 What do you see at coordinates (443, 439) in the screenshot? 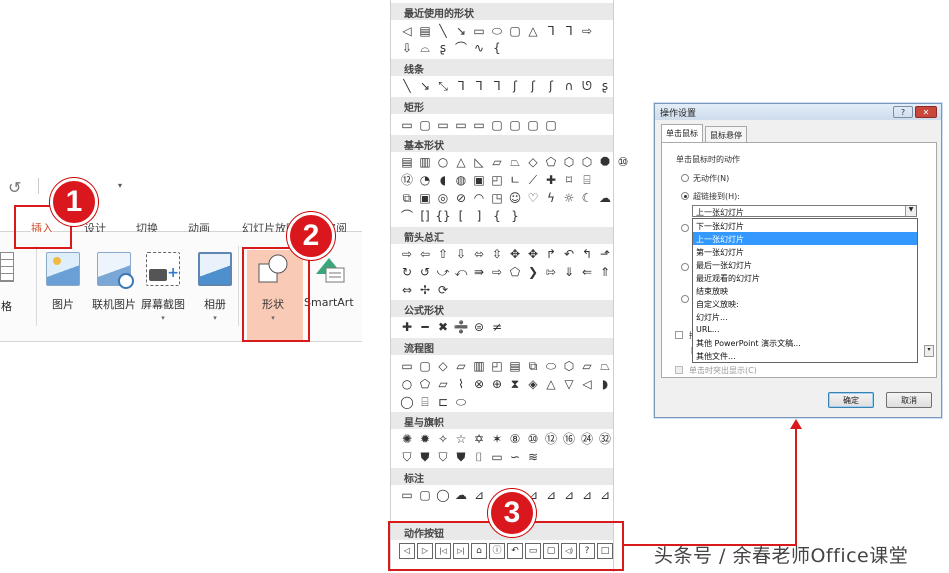
I see `star4-icon: ✧` at bounding box center [443, 439].